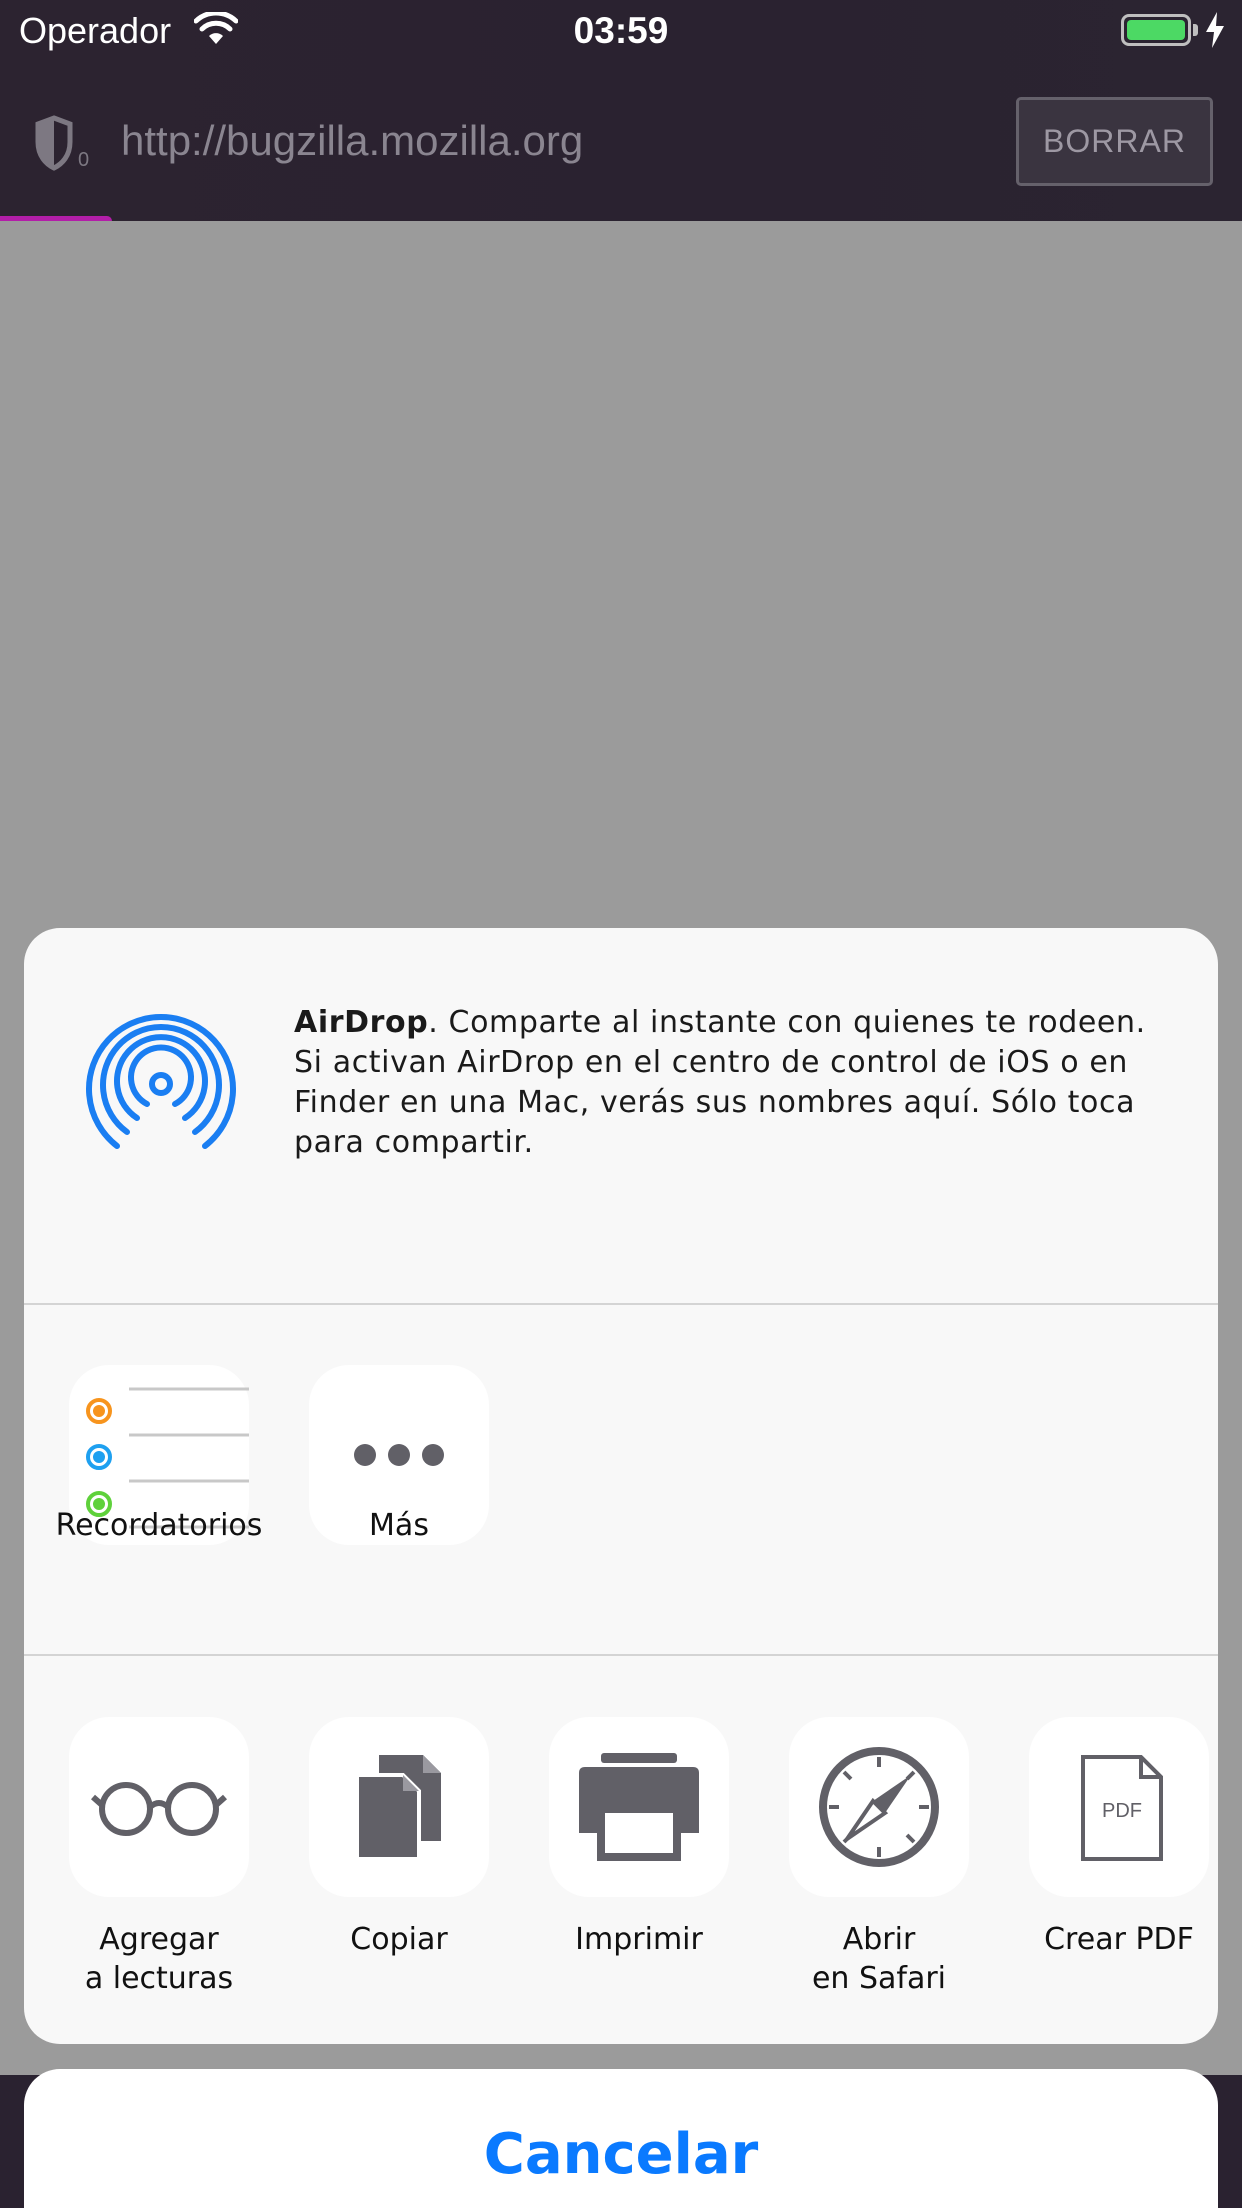 This screenshot has height=2208, width=1242. I want to click on charging-bolt-icon, so click(1215, 30).